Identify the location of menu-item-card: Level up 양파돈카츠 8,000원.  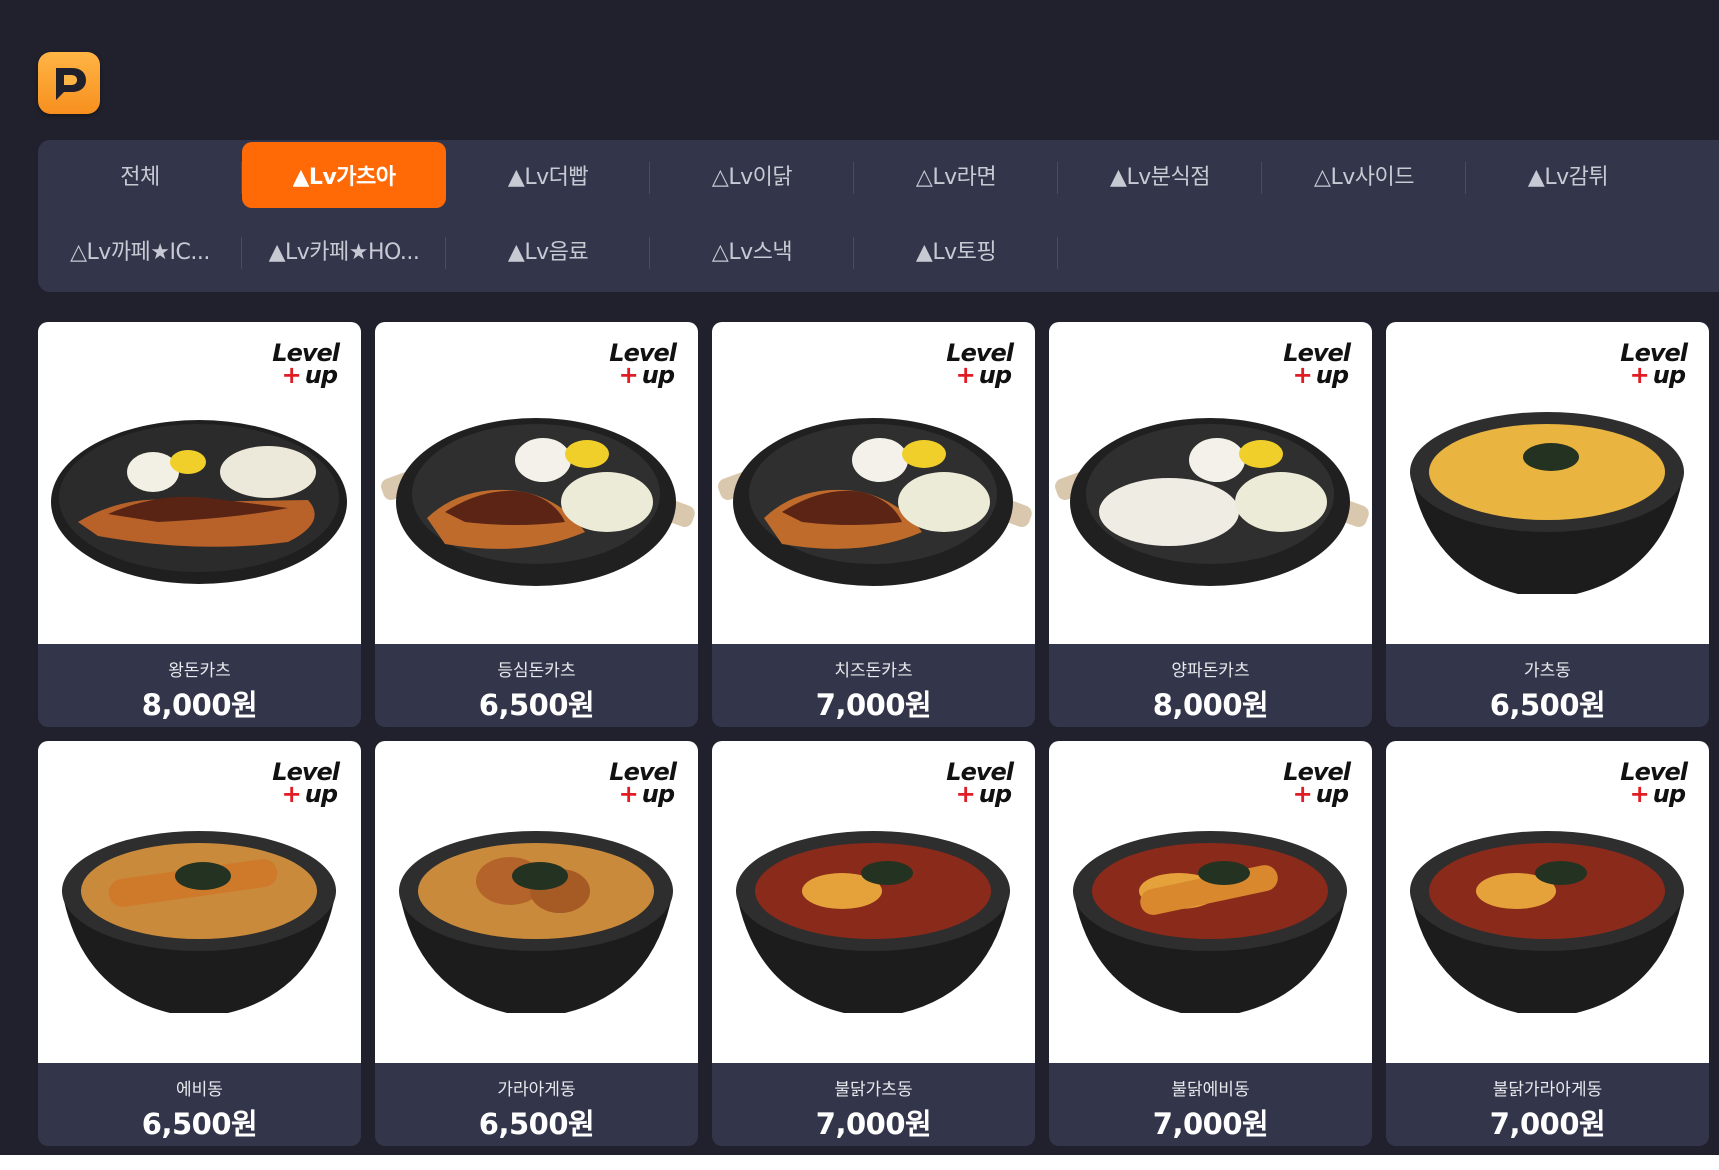
(1210, 524).